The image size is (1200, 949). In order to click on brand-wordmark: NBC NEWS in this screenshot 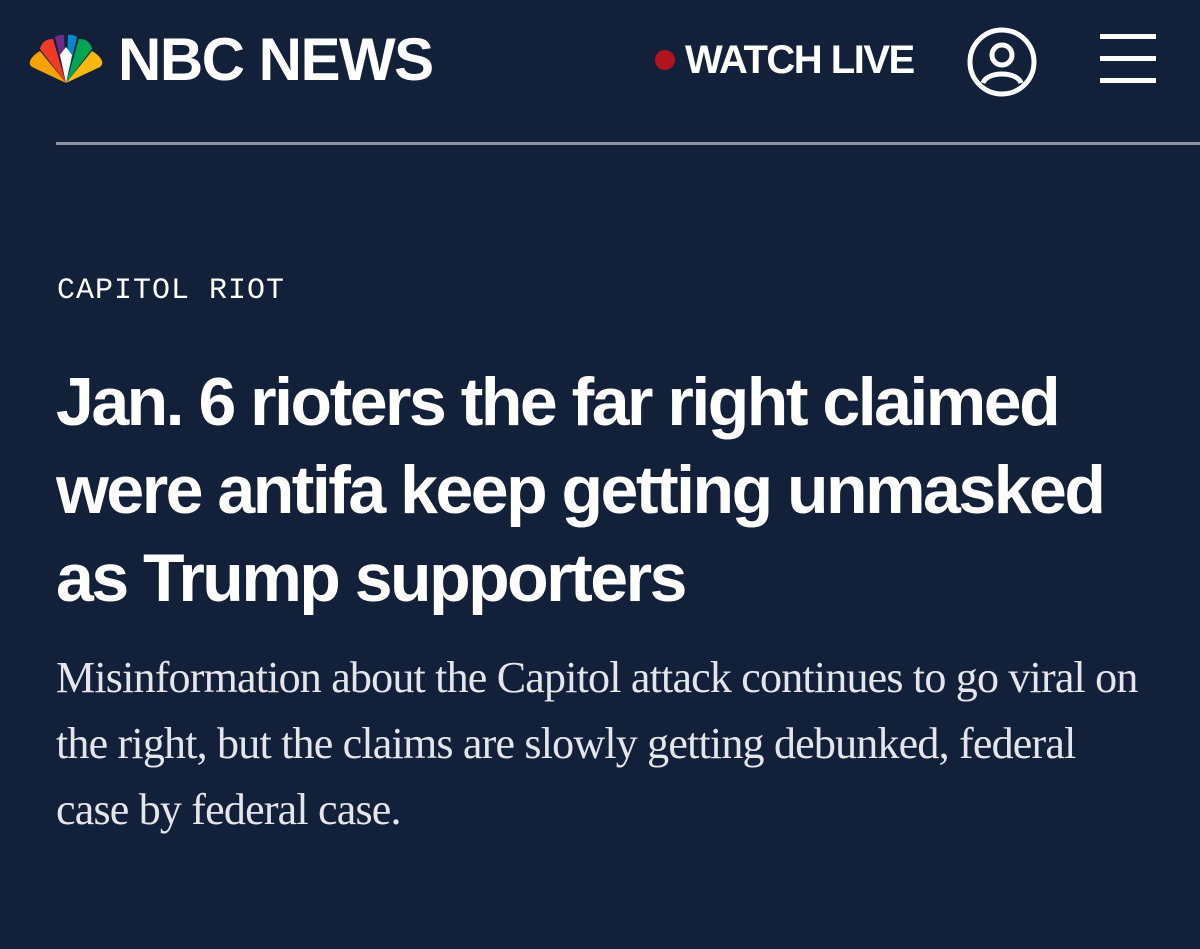, I will do `click(276, 59)`.